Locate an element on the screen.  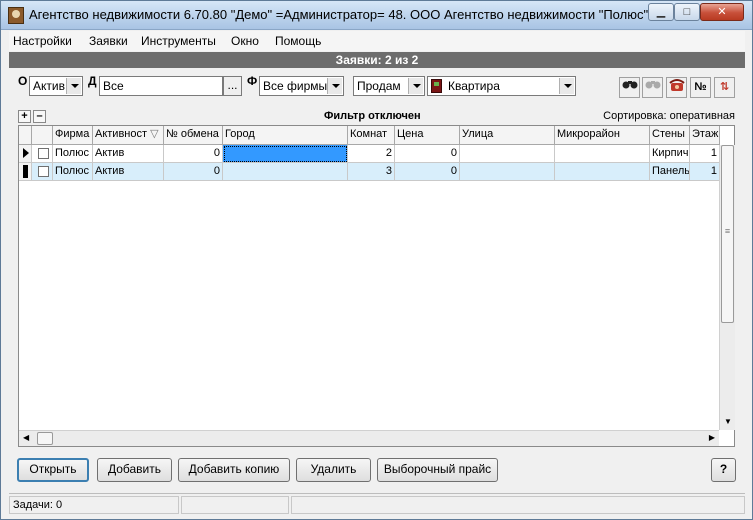
column-header-exchange: № обмена is located at coordinates (193, 135).